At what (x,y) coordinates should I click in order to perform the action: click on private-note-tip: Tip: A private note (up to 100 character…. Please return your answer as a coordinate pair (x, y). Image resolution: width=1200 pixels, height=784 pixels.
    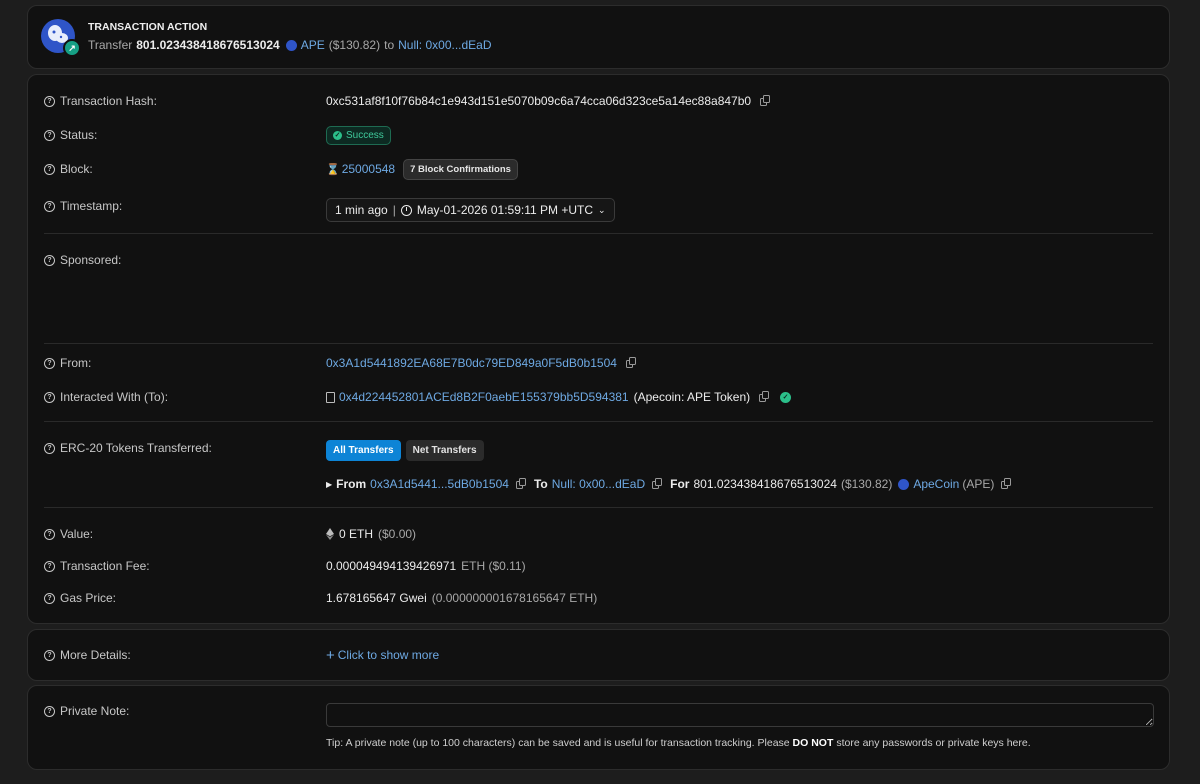
    Looking at the image, I should click on (678, 743).